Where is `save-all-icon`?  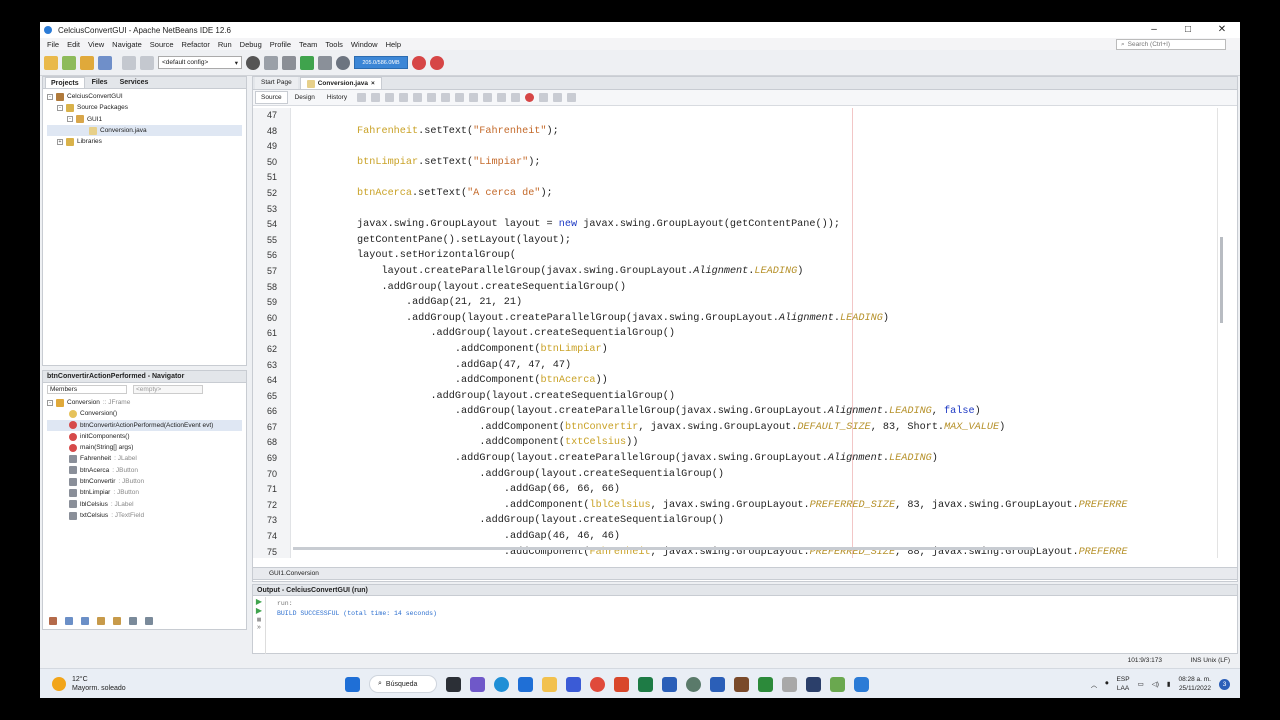
save-all-icon is located at coordinates (105, 62).